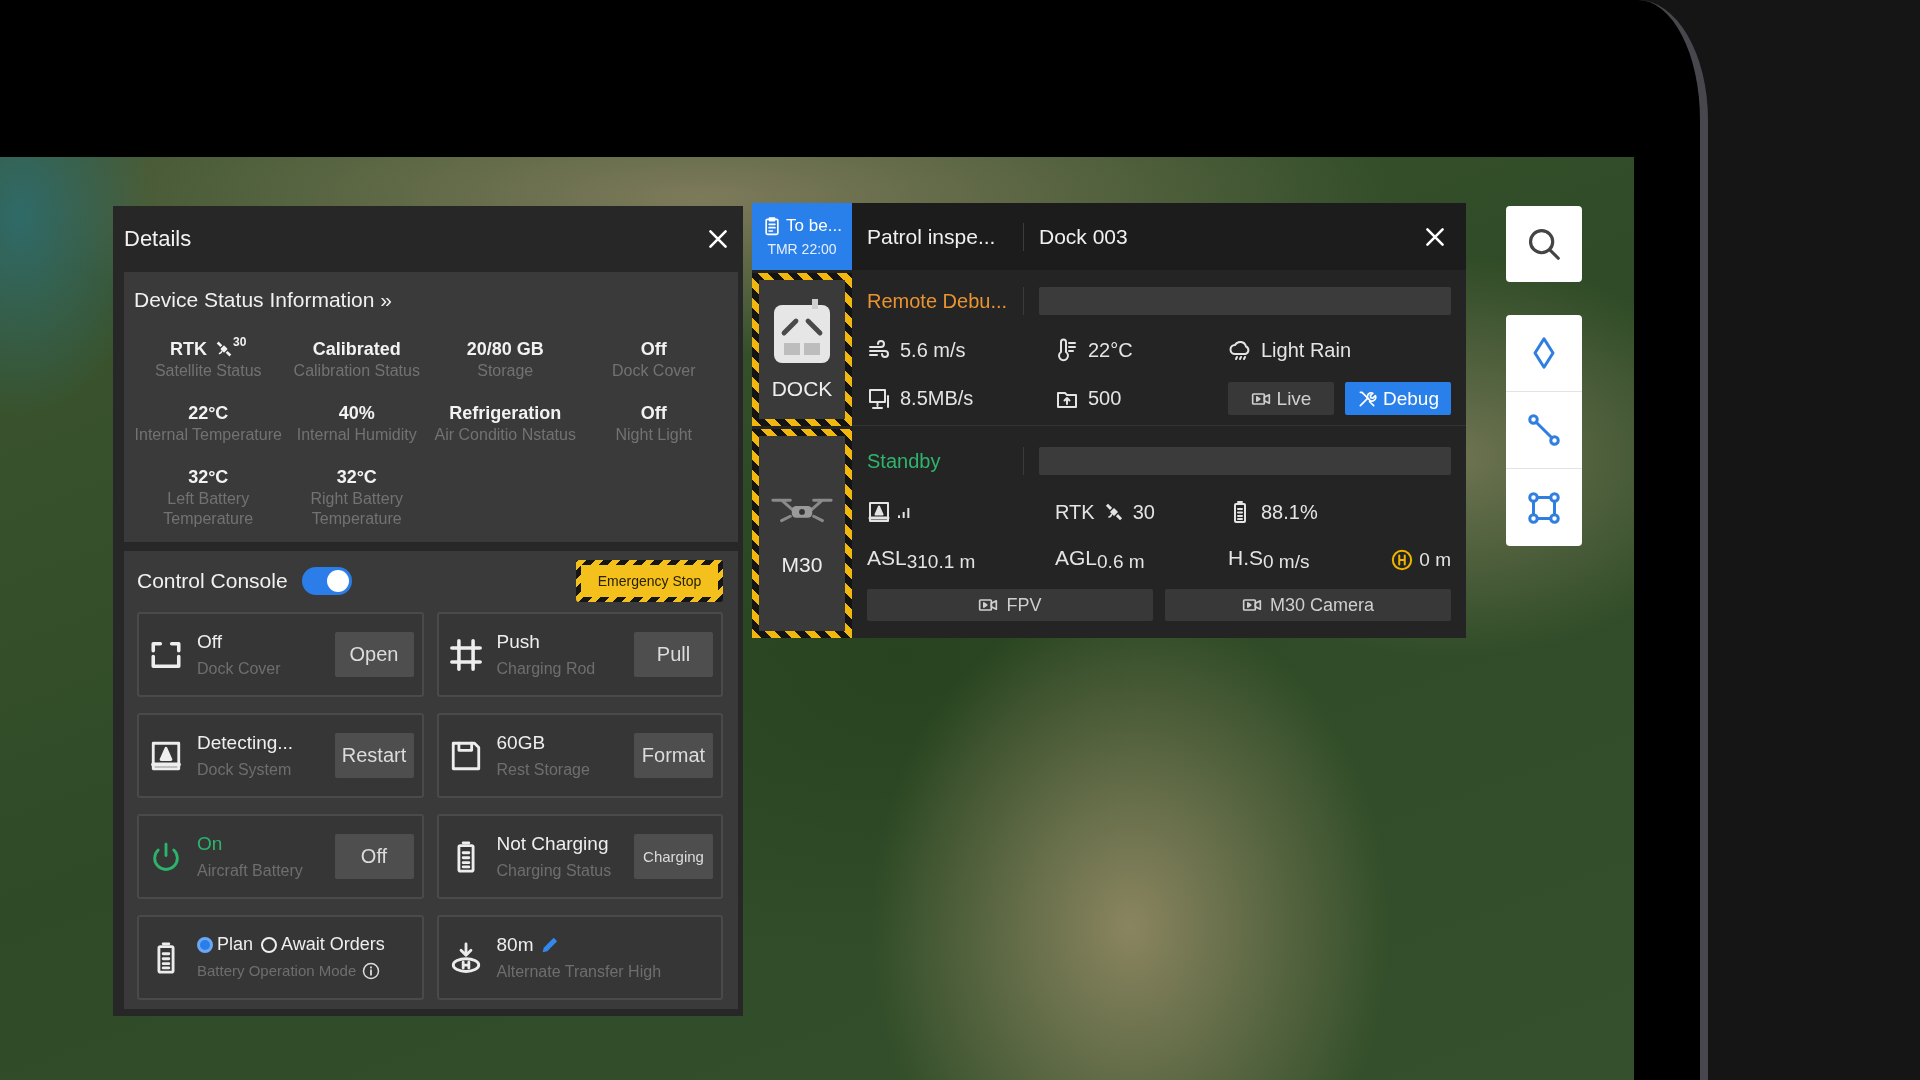  Describe the element at coordinates (465, 654) in the screenshot. I see `hash-icon` at that location.